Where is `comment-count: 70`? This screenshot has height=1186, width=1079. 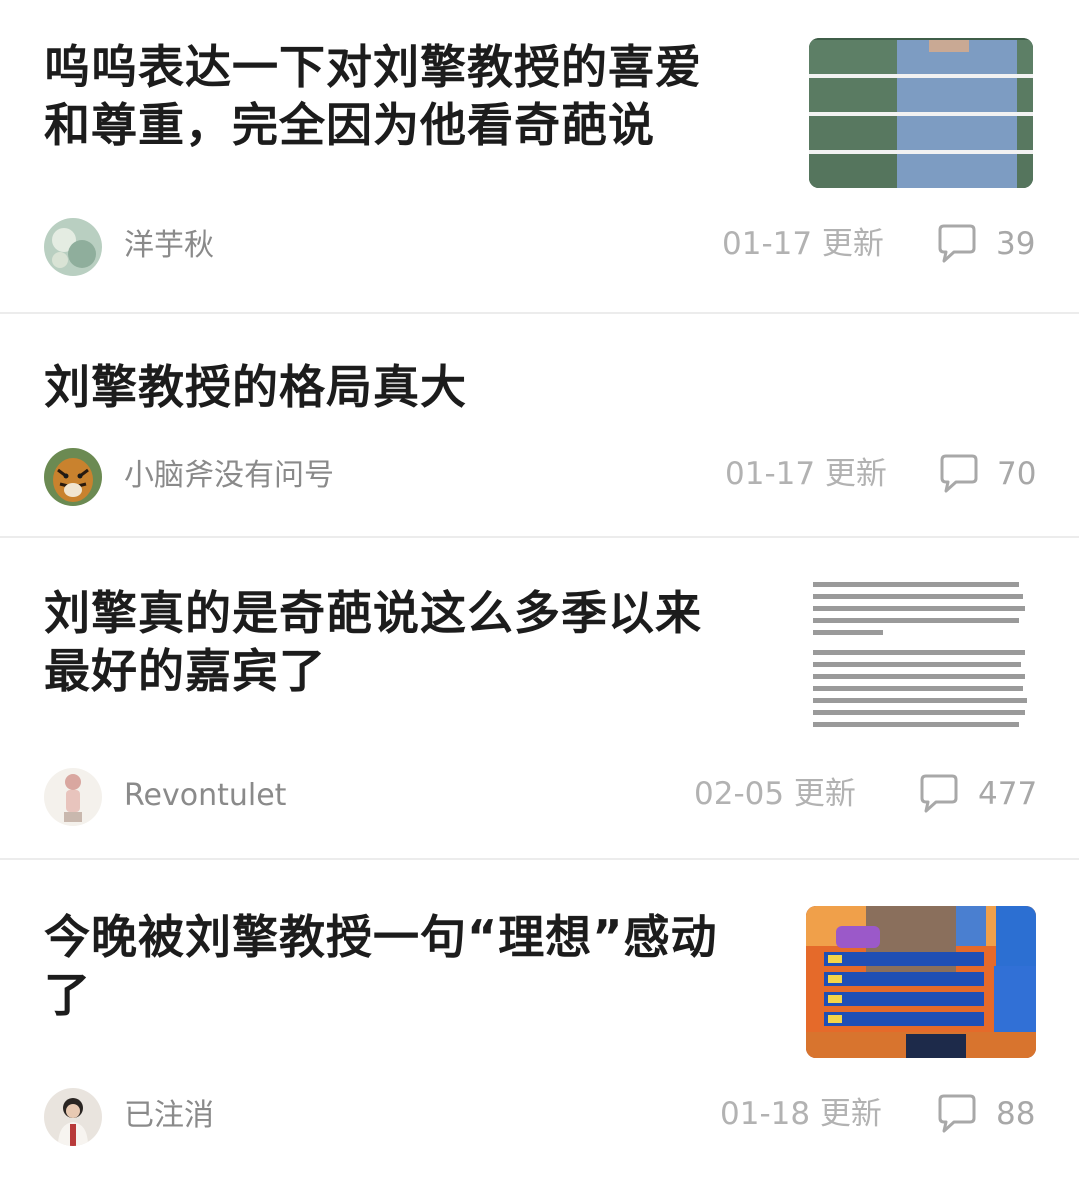
comment-count: 70 is located at coordinates (1017, 474).